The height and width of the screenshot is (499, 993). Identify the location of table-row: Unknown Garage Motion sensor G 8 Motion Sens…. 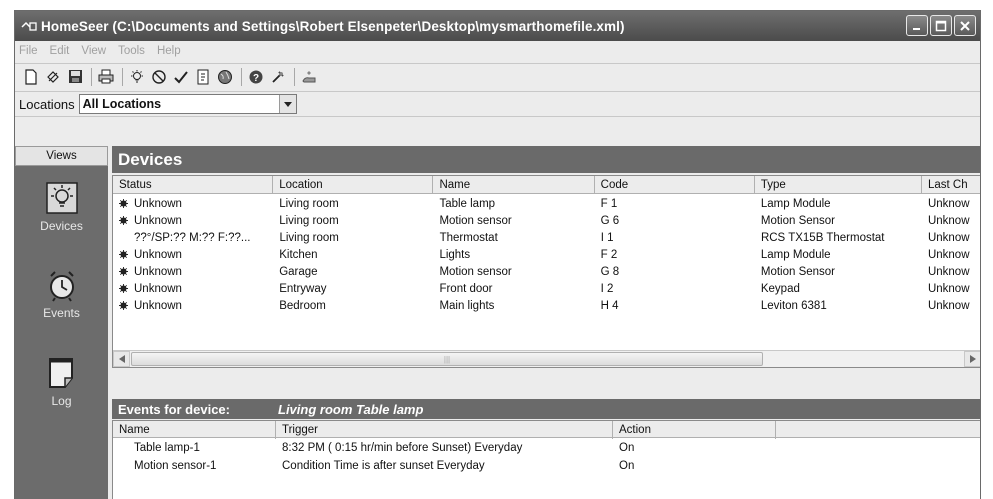
(546, 271).